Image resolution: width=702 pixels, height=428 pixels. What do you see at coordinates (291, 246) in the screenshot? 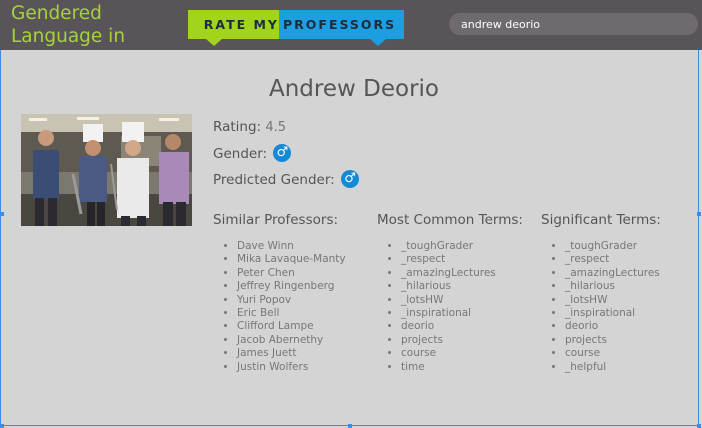
I see `list-item: Dave Winn` at bounding box center [291, 246].